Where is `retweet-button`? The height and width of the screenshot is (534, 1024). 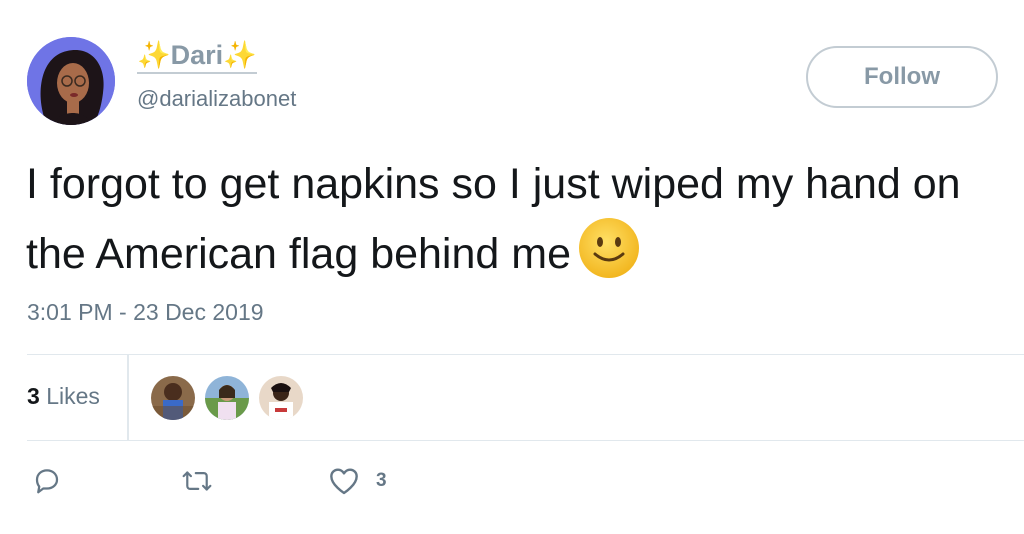 retweet-button is located at coordinates (197, 481).